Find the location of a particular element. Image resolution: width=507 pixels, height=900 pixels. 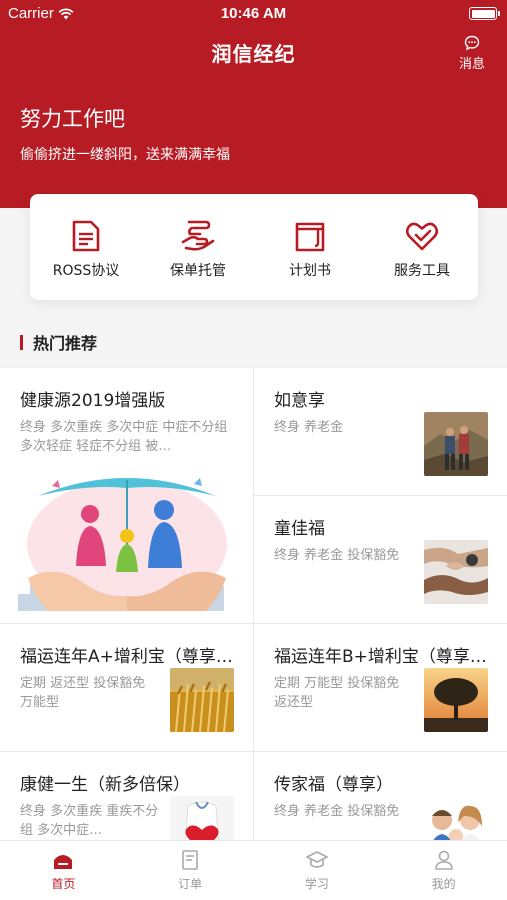

order-icon is located at coordinates (190, 860).